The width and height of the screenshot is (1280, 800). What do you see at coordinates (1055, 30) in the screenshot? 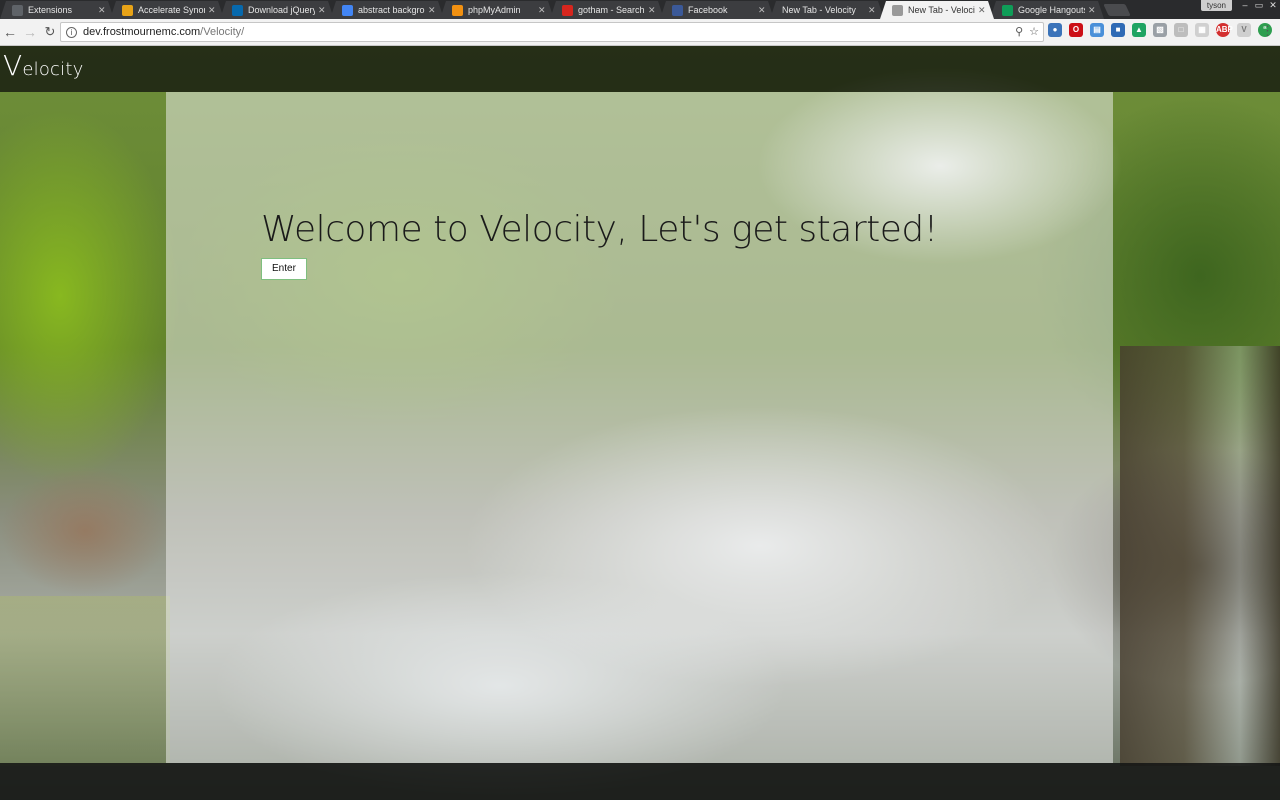
I see `extension-icon: ●` at bounding box center [1055, 30].